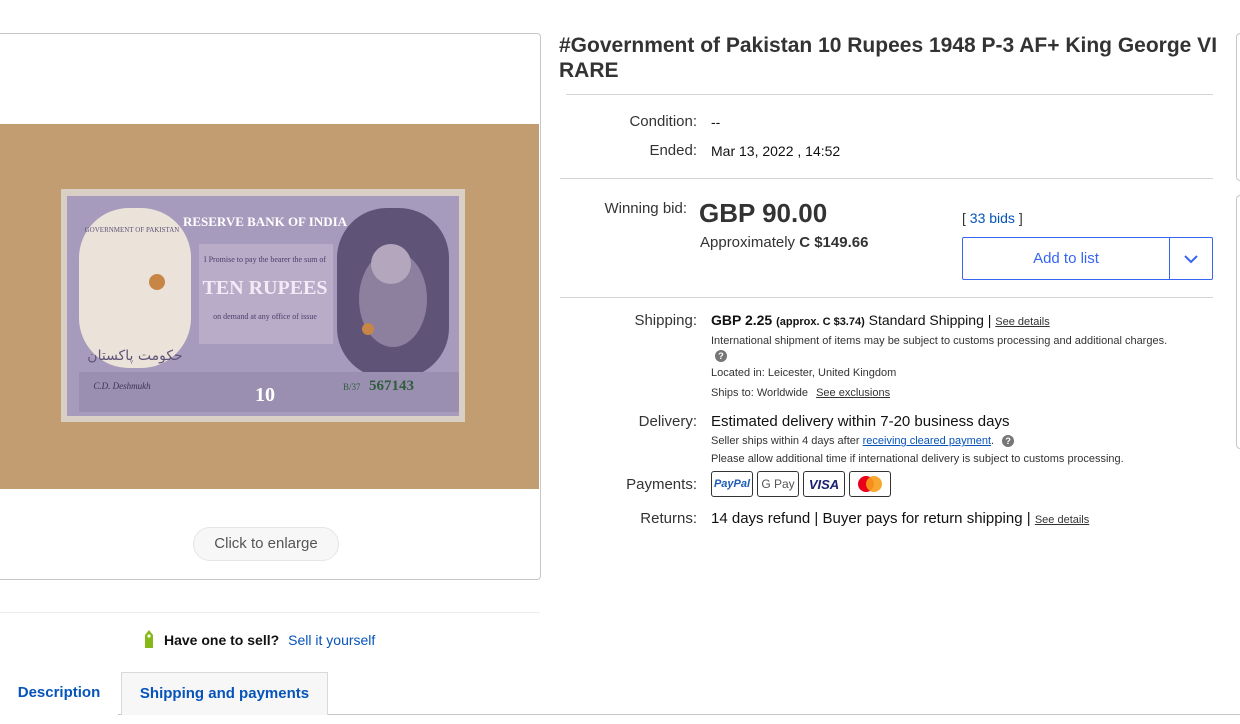 The image size is (1240, 724). What do you see at coordinates (801, 484) in the screenshot?
I see `payment-methods: PayPal G Pay VISA` at bounding box center [801, 484].